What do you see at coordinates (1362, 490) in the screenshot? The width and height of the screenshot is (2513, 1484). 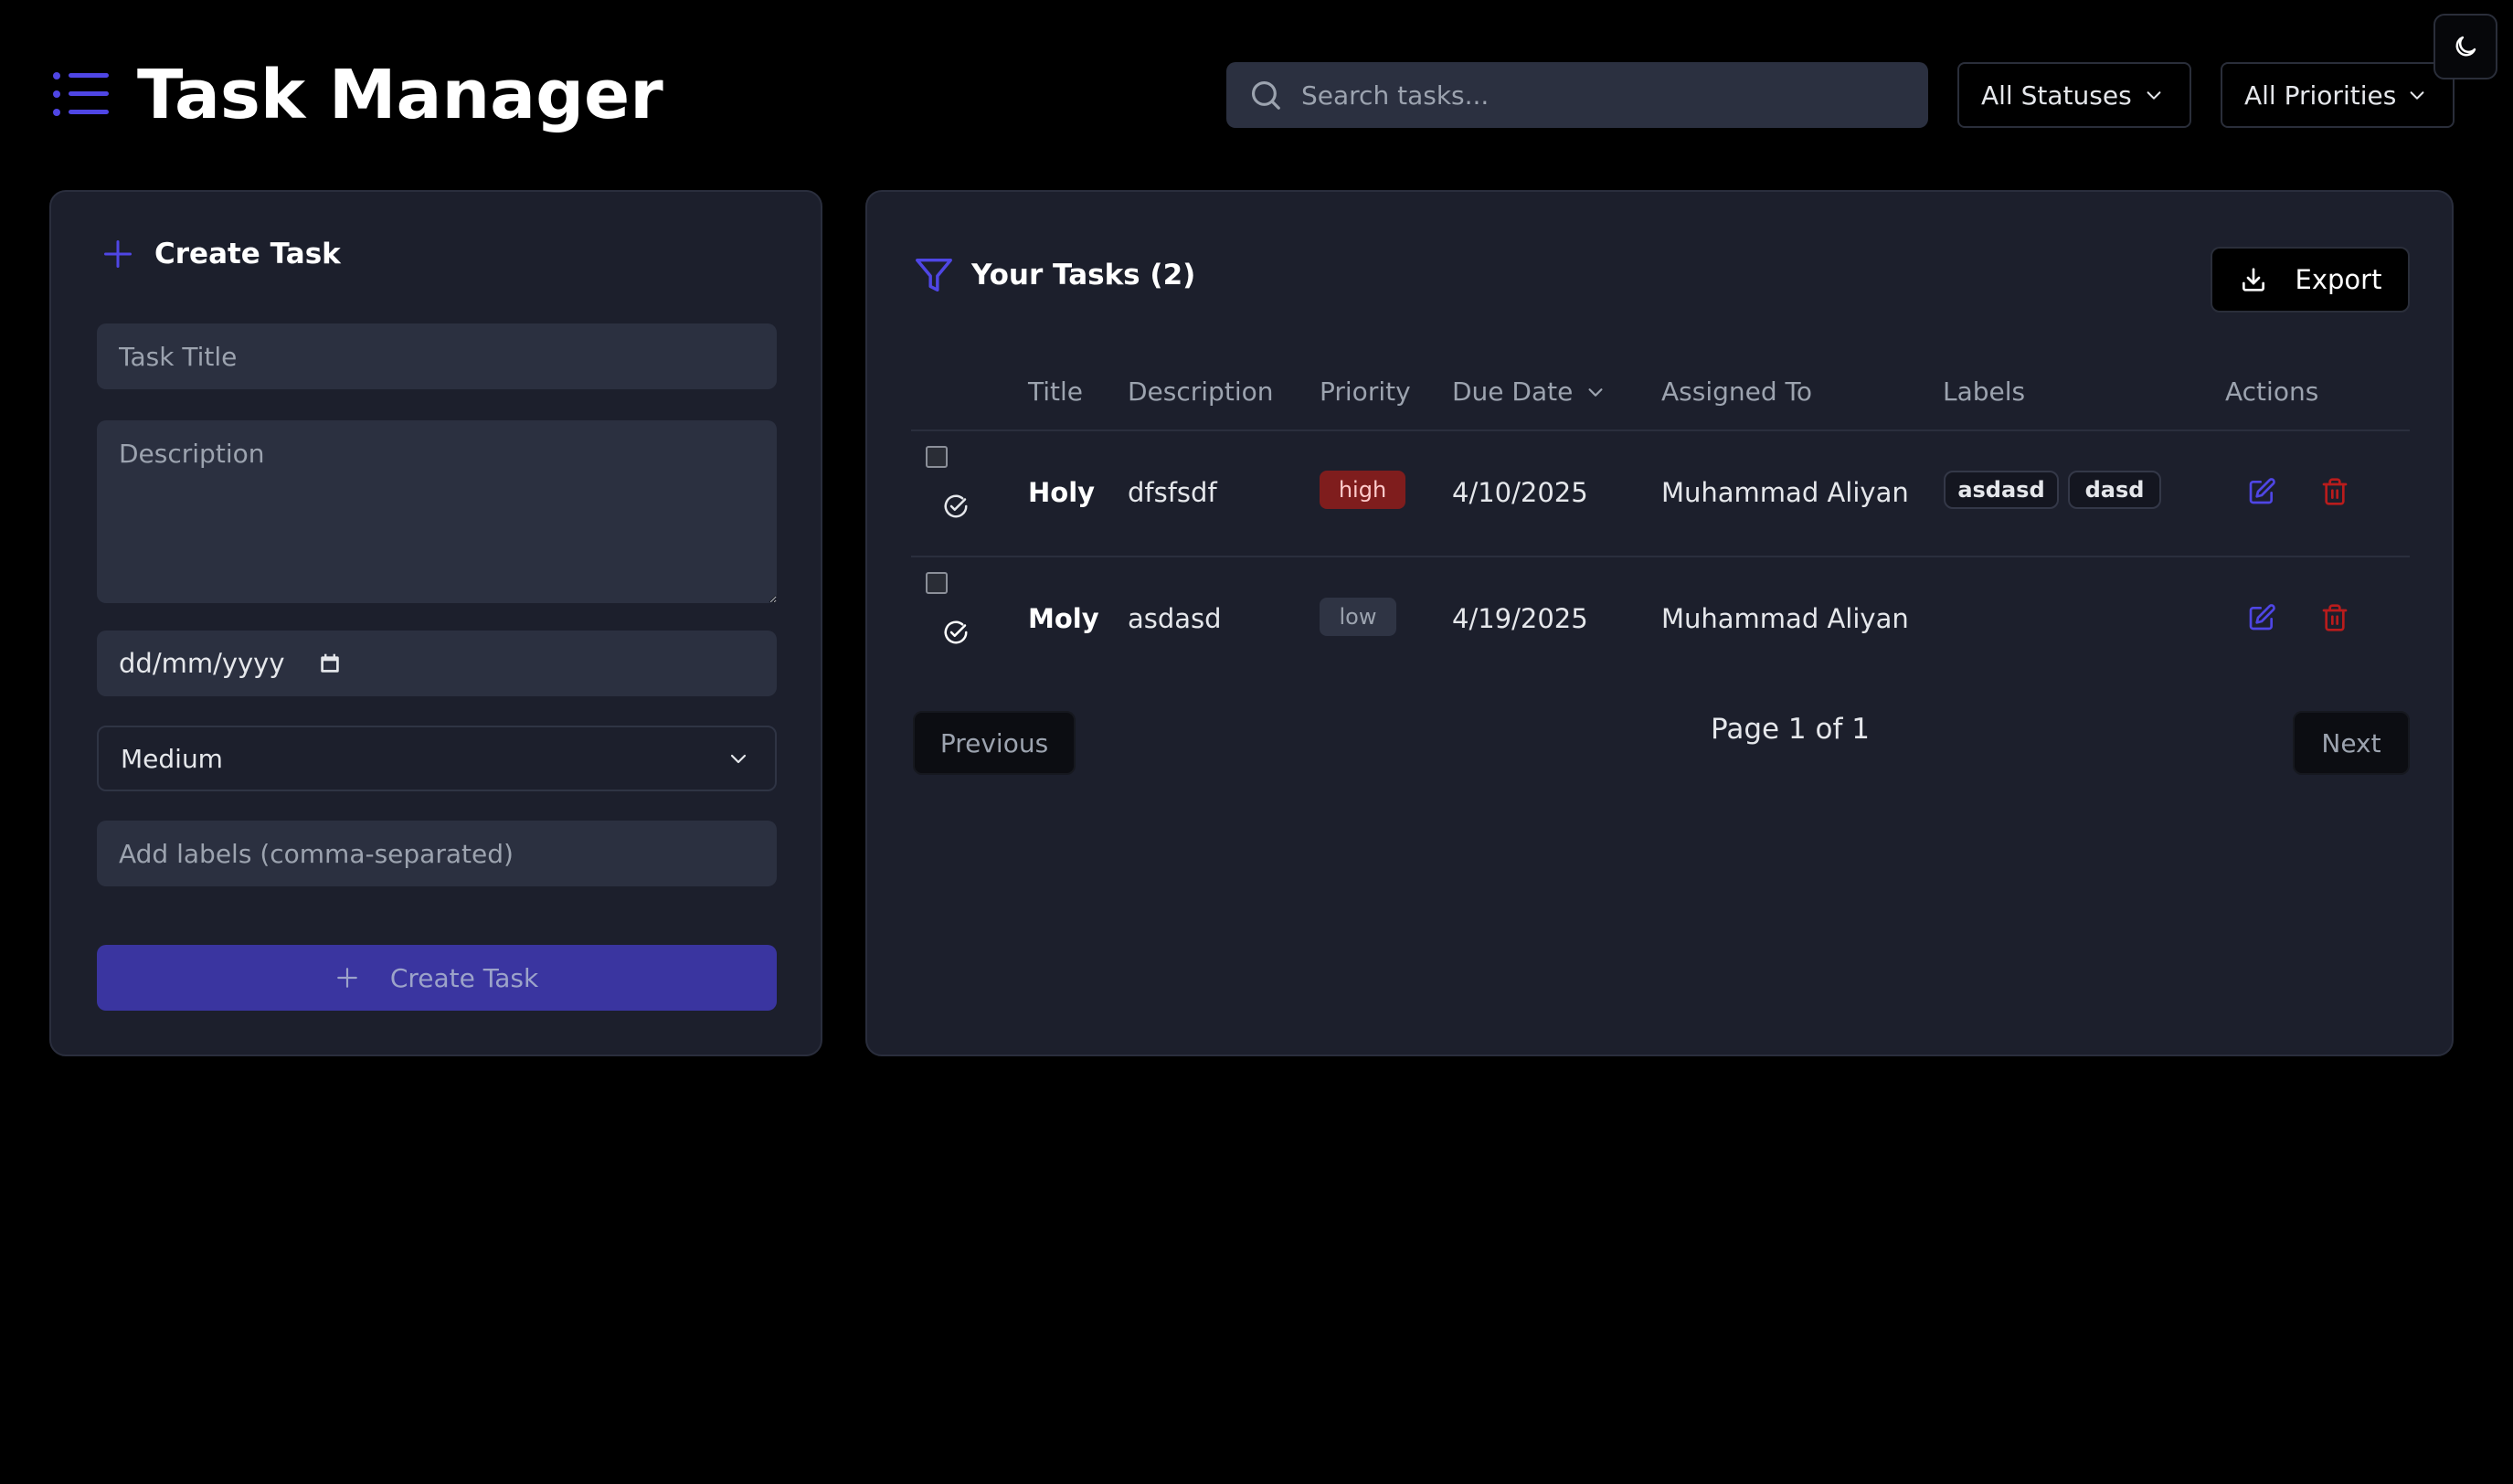 I see `priority-badge: high` at bounding box center [1362, 490].